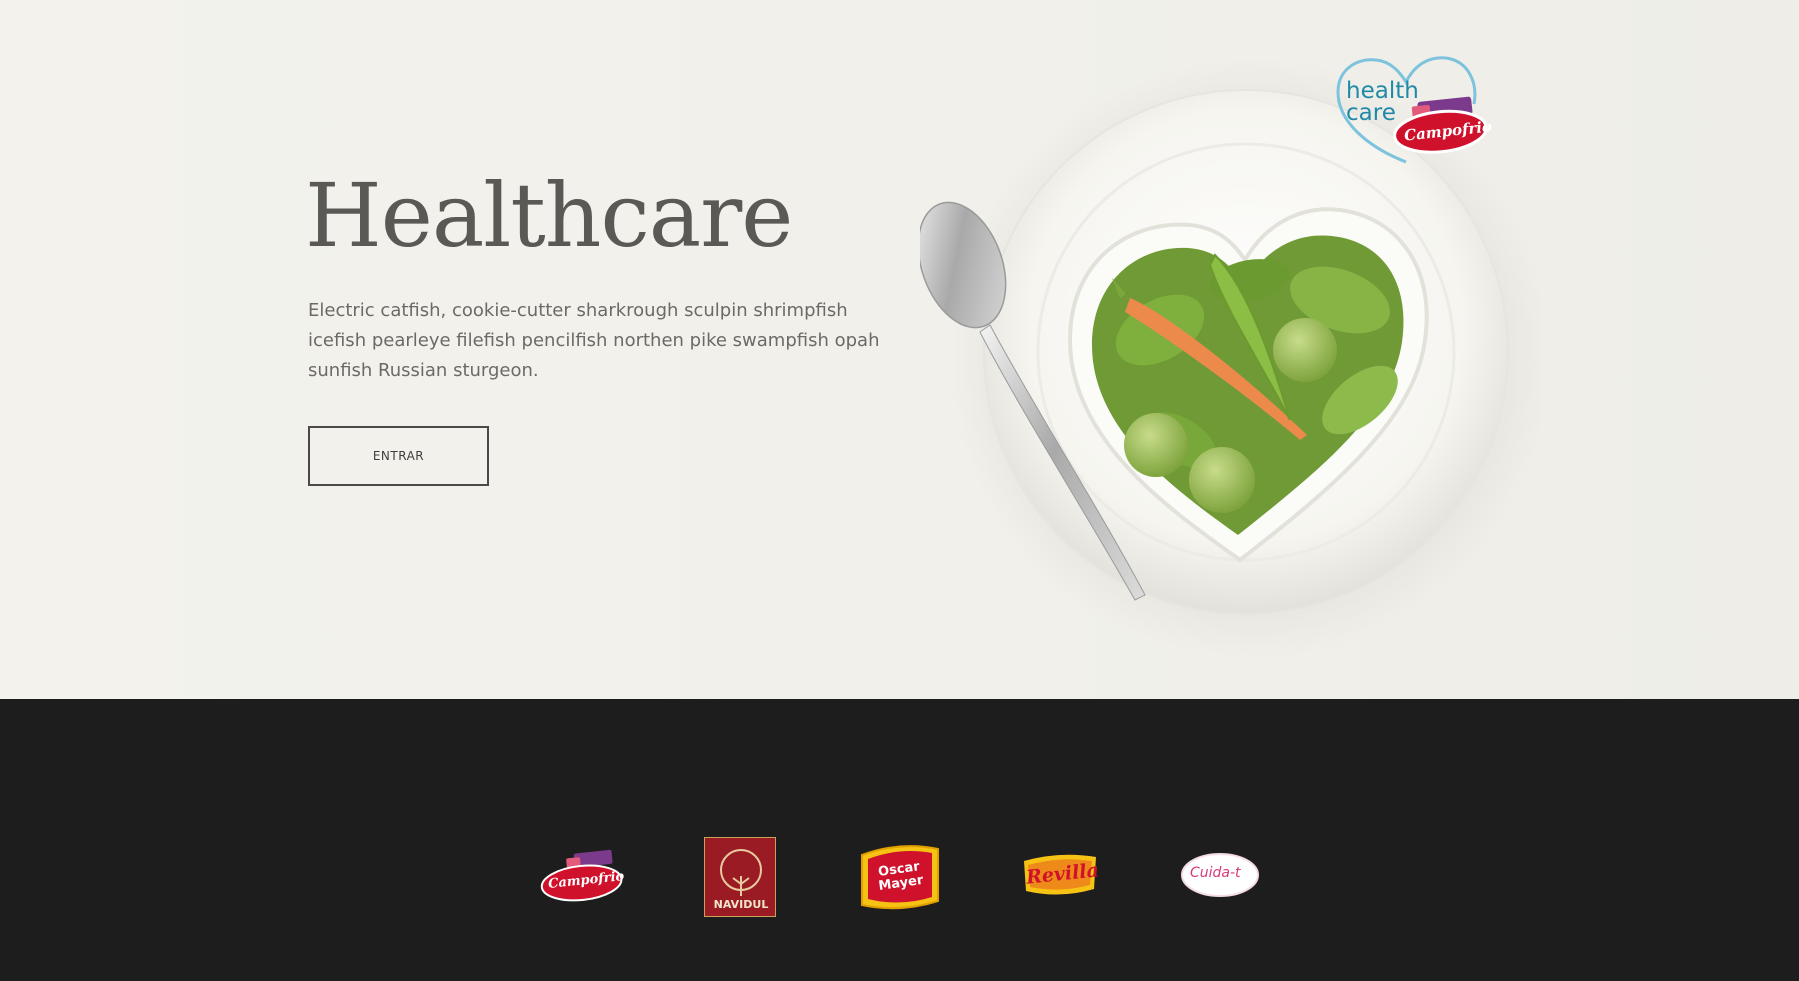  What do you see at coordinates (1215, 873) in the screenshot?
I see `brand-label: Cuida-t` at bounding box center [1215, 873].